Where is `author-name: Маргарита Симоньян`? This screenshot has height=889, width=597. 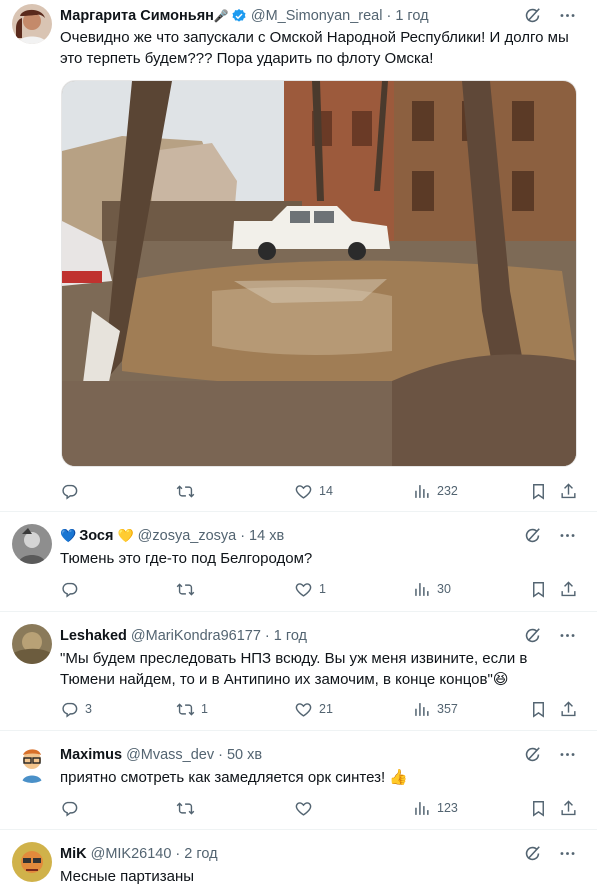 author-name: Маргарита Симоньян is located at coordinates (137, 16).